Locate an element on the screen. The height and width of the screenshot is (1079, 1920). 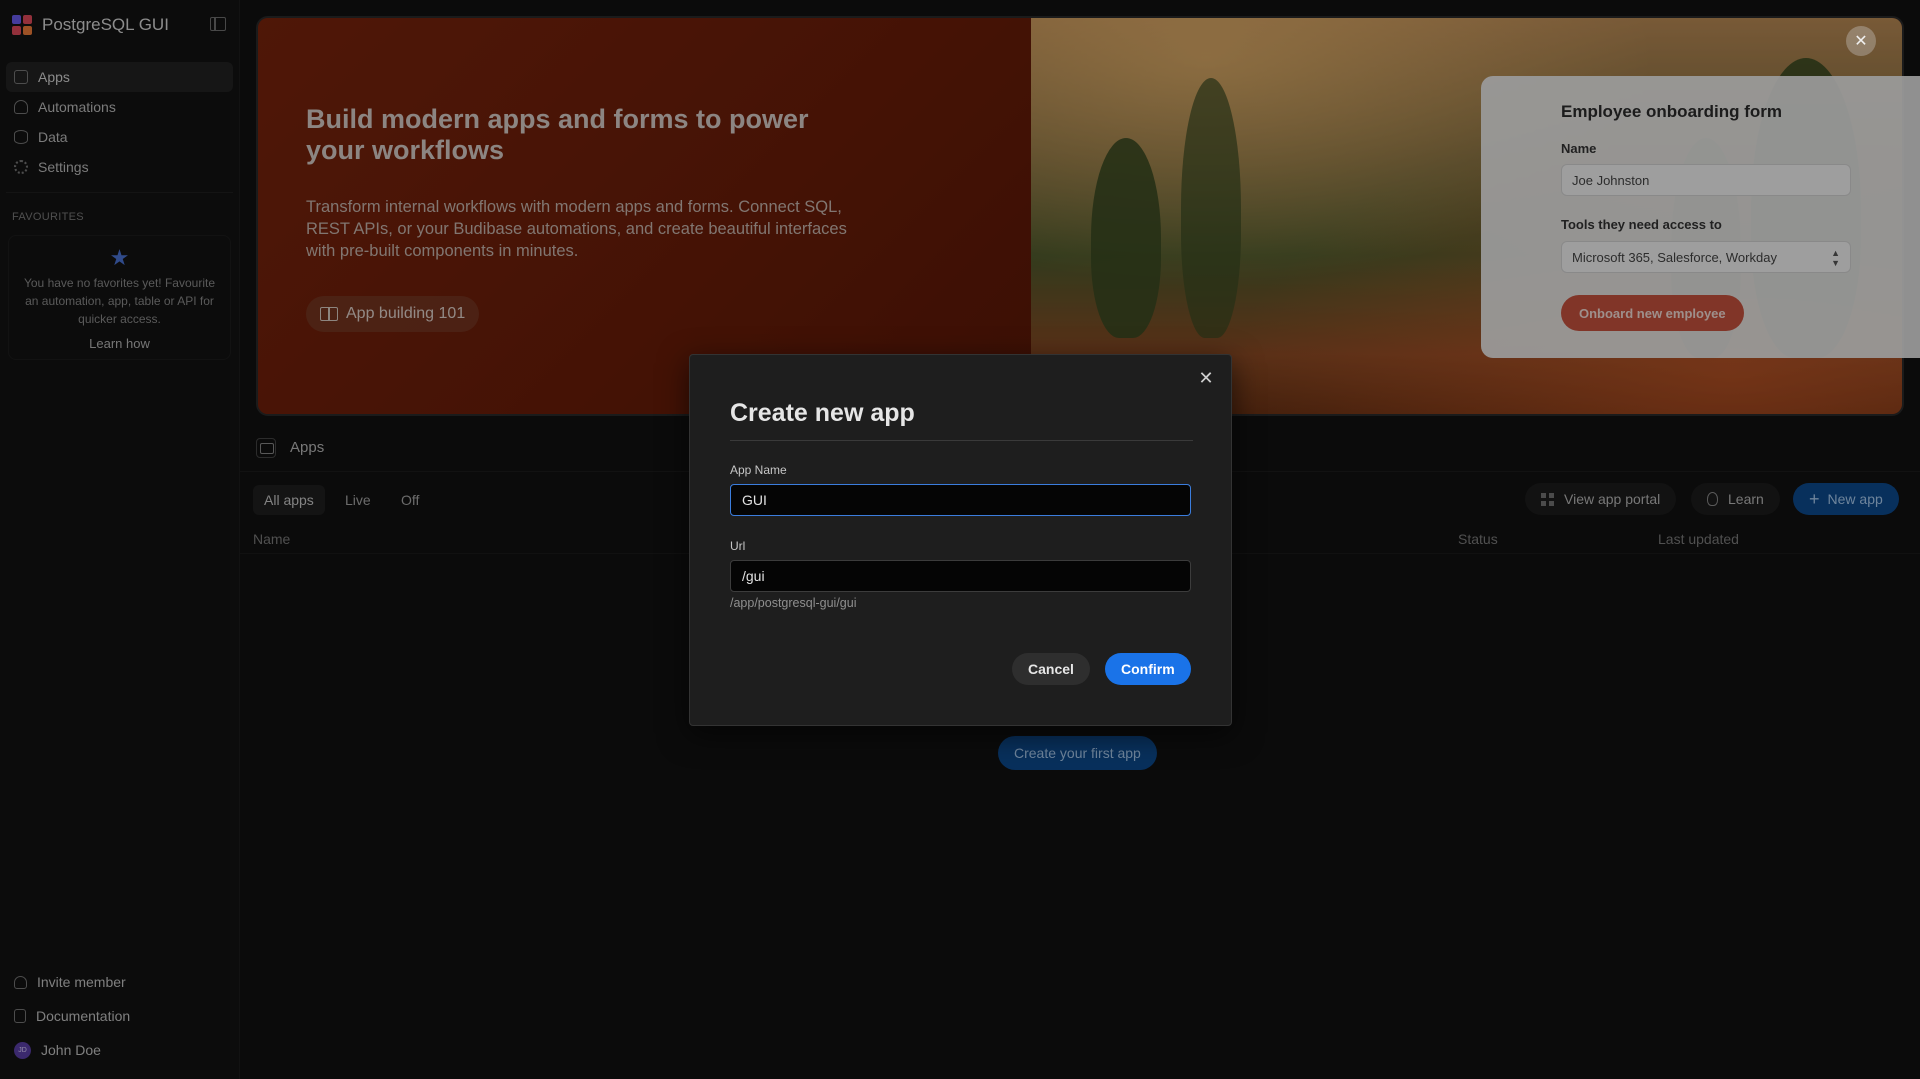
app-name-label: App Name is located at coordinates (758, 470).